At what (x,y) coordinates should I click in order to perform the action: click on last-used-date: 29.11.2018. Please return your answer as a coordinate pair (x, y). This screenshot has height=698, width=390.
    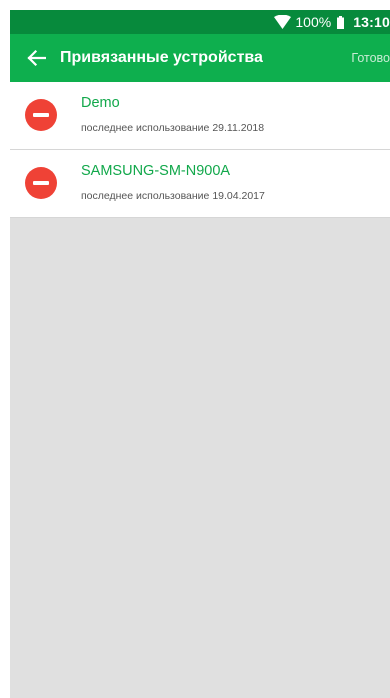
    Looking at the image, I should click on (238, 128).